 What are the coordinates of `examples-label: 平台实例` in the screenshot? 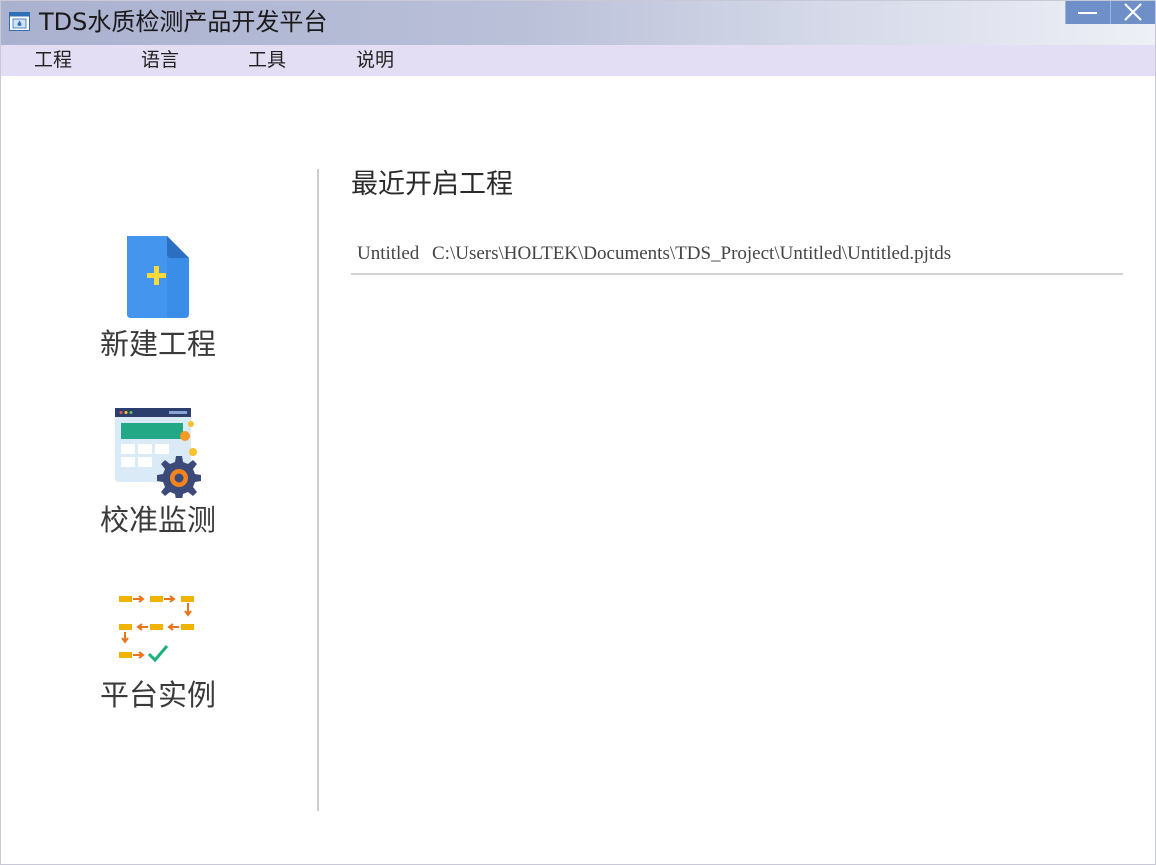 It's located at (157, 695).